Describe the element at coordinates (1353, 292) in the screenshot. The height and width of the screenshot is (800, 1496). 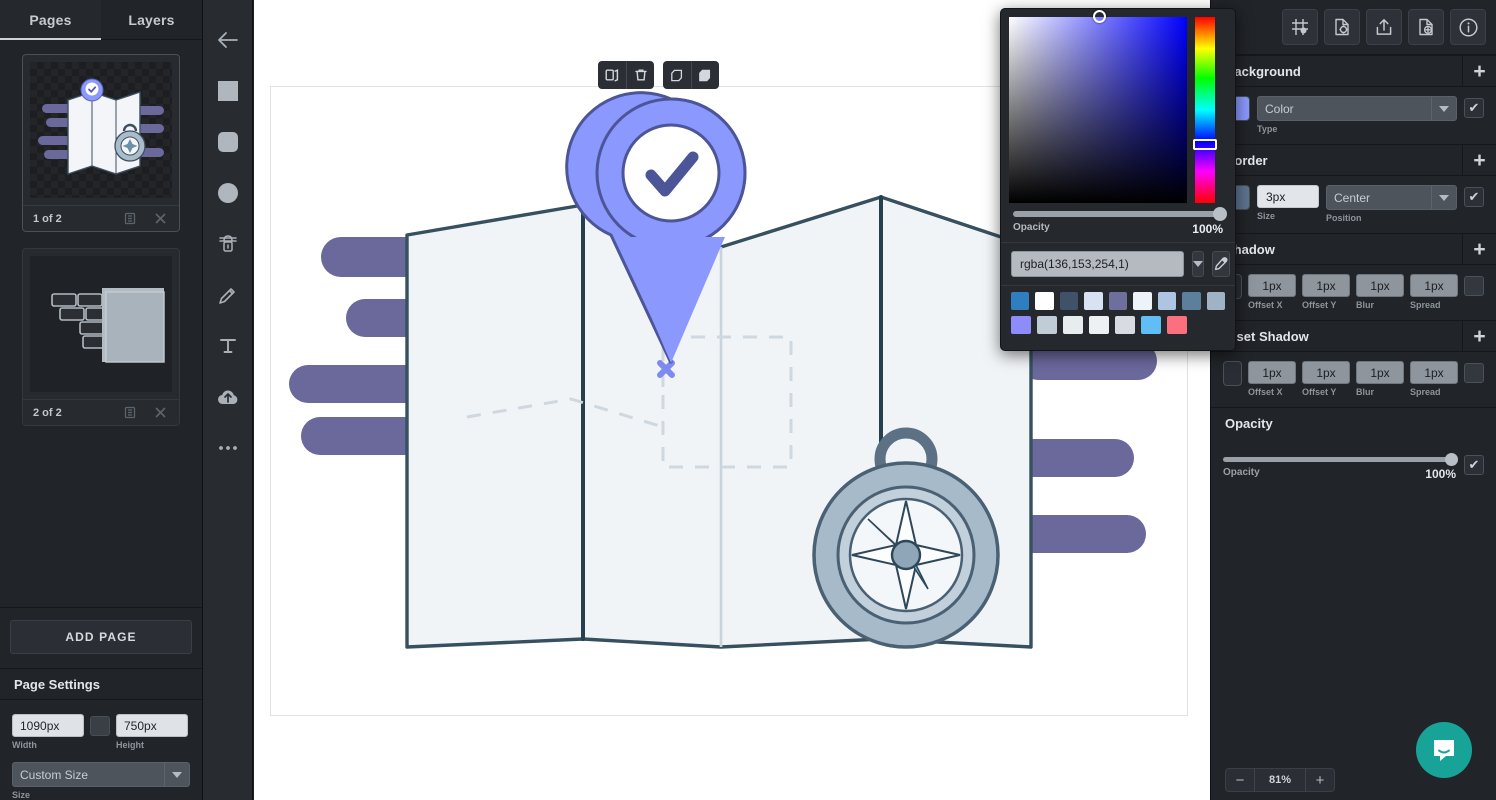
I see `shadow-section-body: Offset X Offset Y Blur Spread` at that location.